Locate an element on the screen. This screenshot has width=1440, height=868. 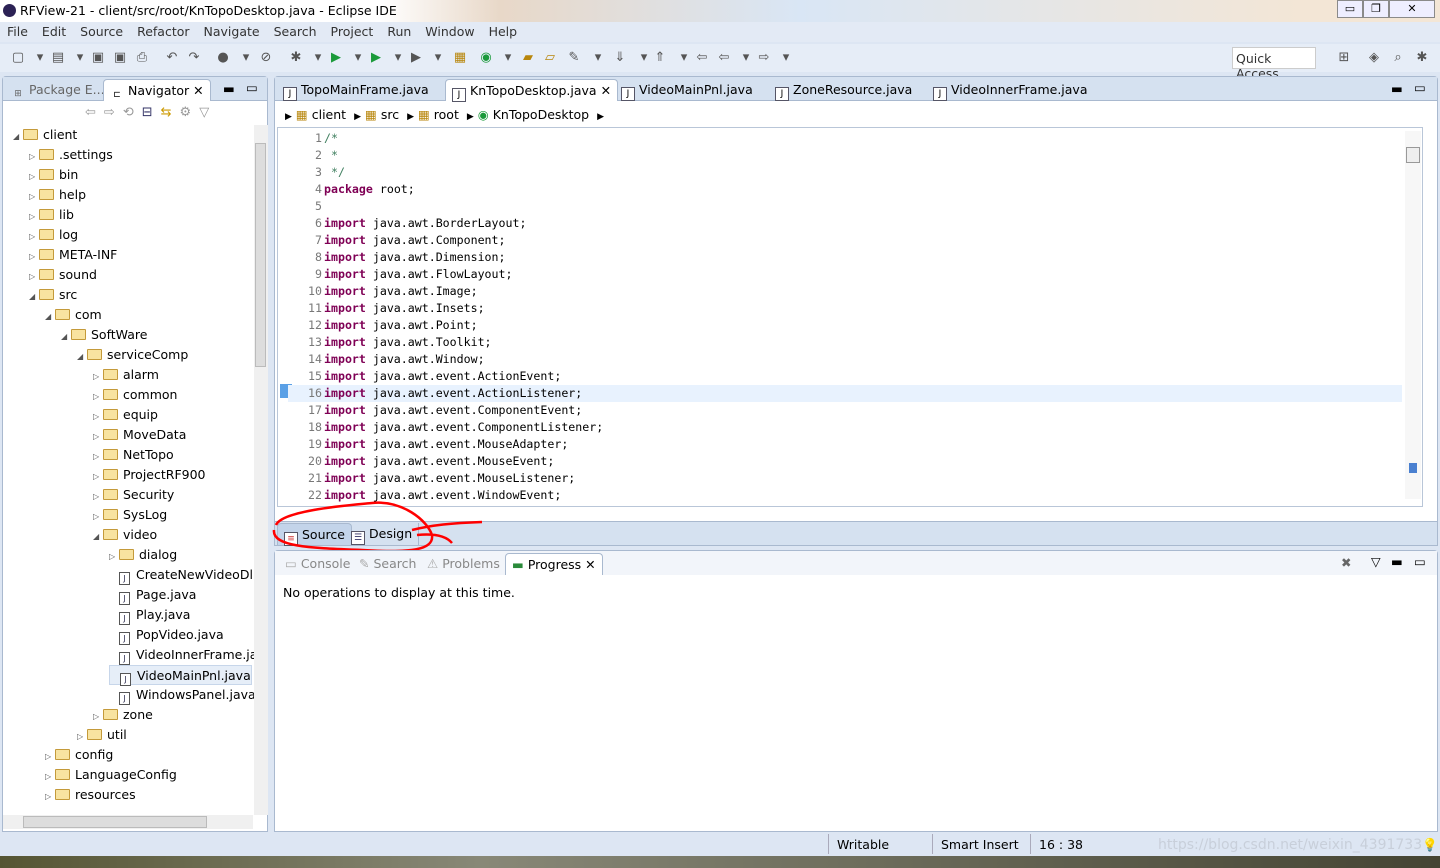
new-package-icon: ▦ is located at coordinates (460, 58).